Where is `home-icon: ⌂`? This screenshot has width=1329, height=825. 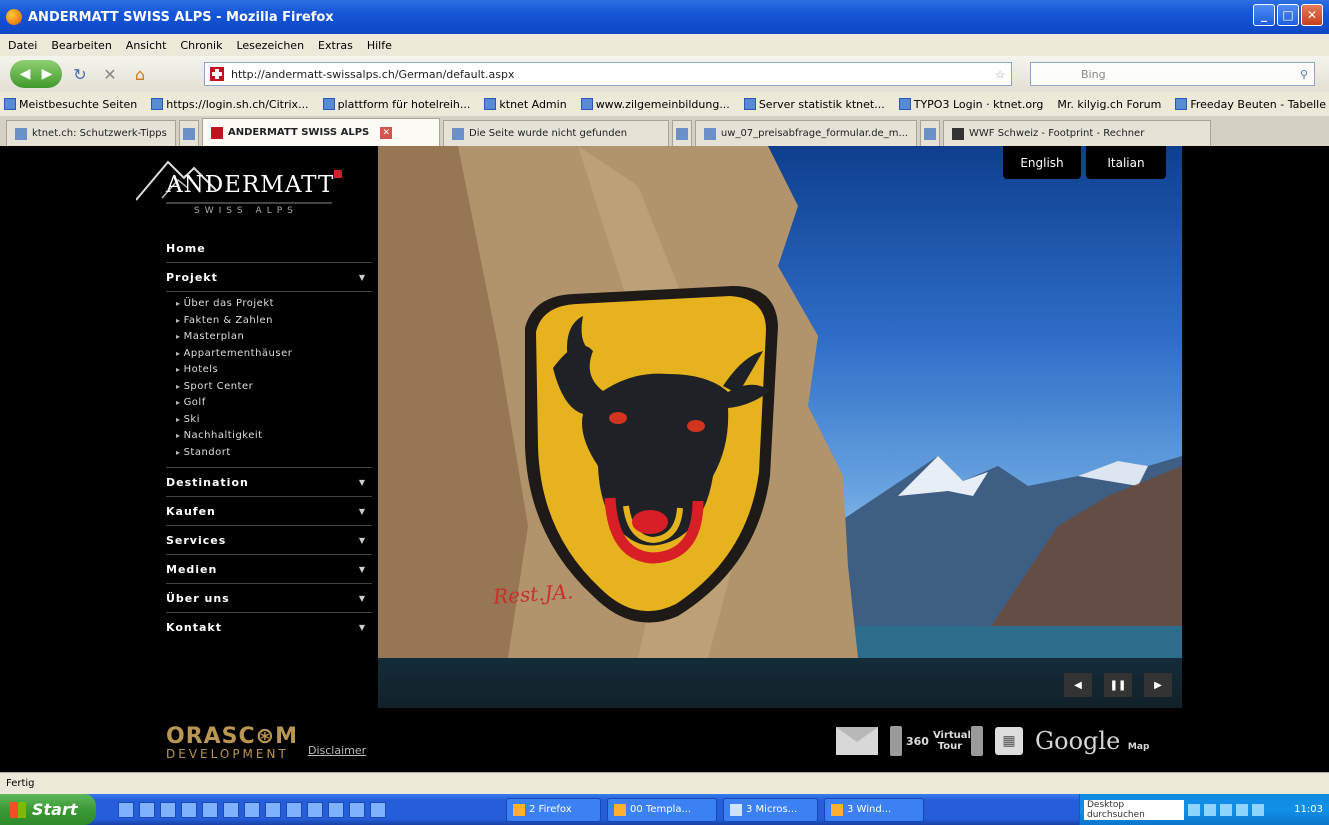 home-icon: ⌂ is located at coordinates (140, 74).